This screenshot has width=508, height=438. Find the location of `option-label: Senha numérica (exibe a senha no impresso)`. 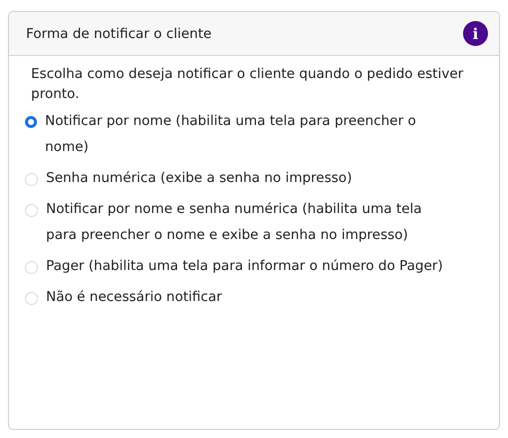

option-label: Senha numérica (exibe a senha no impresso) is located at coordinates (199, 178).